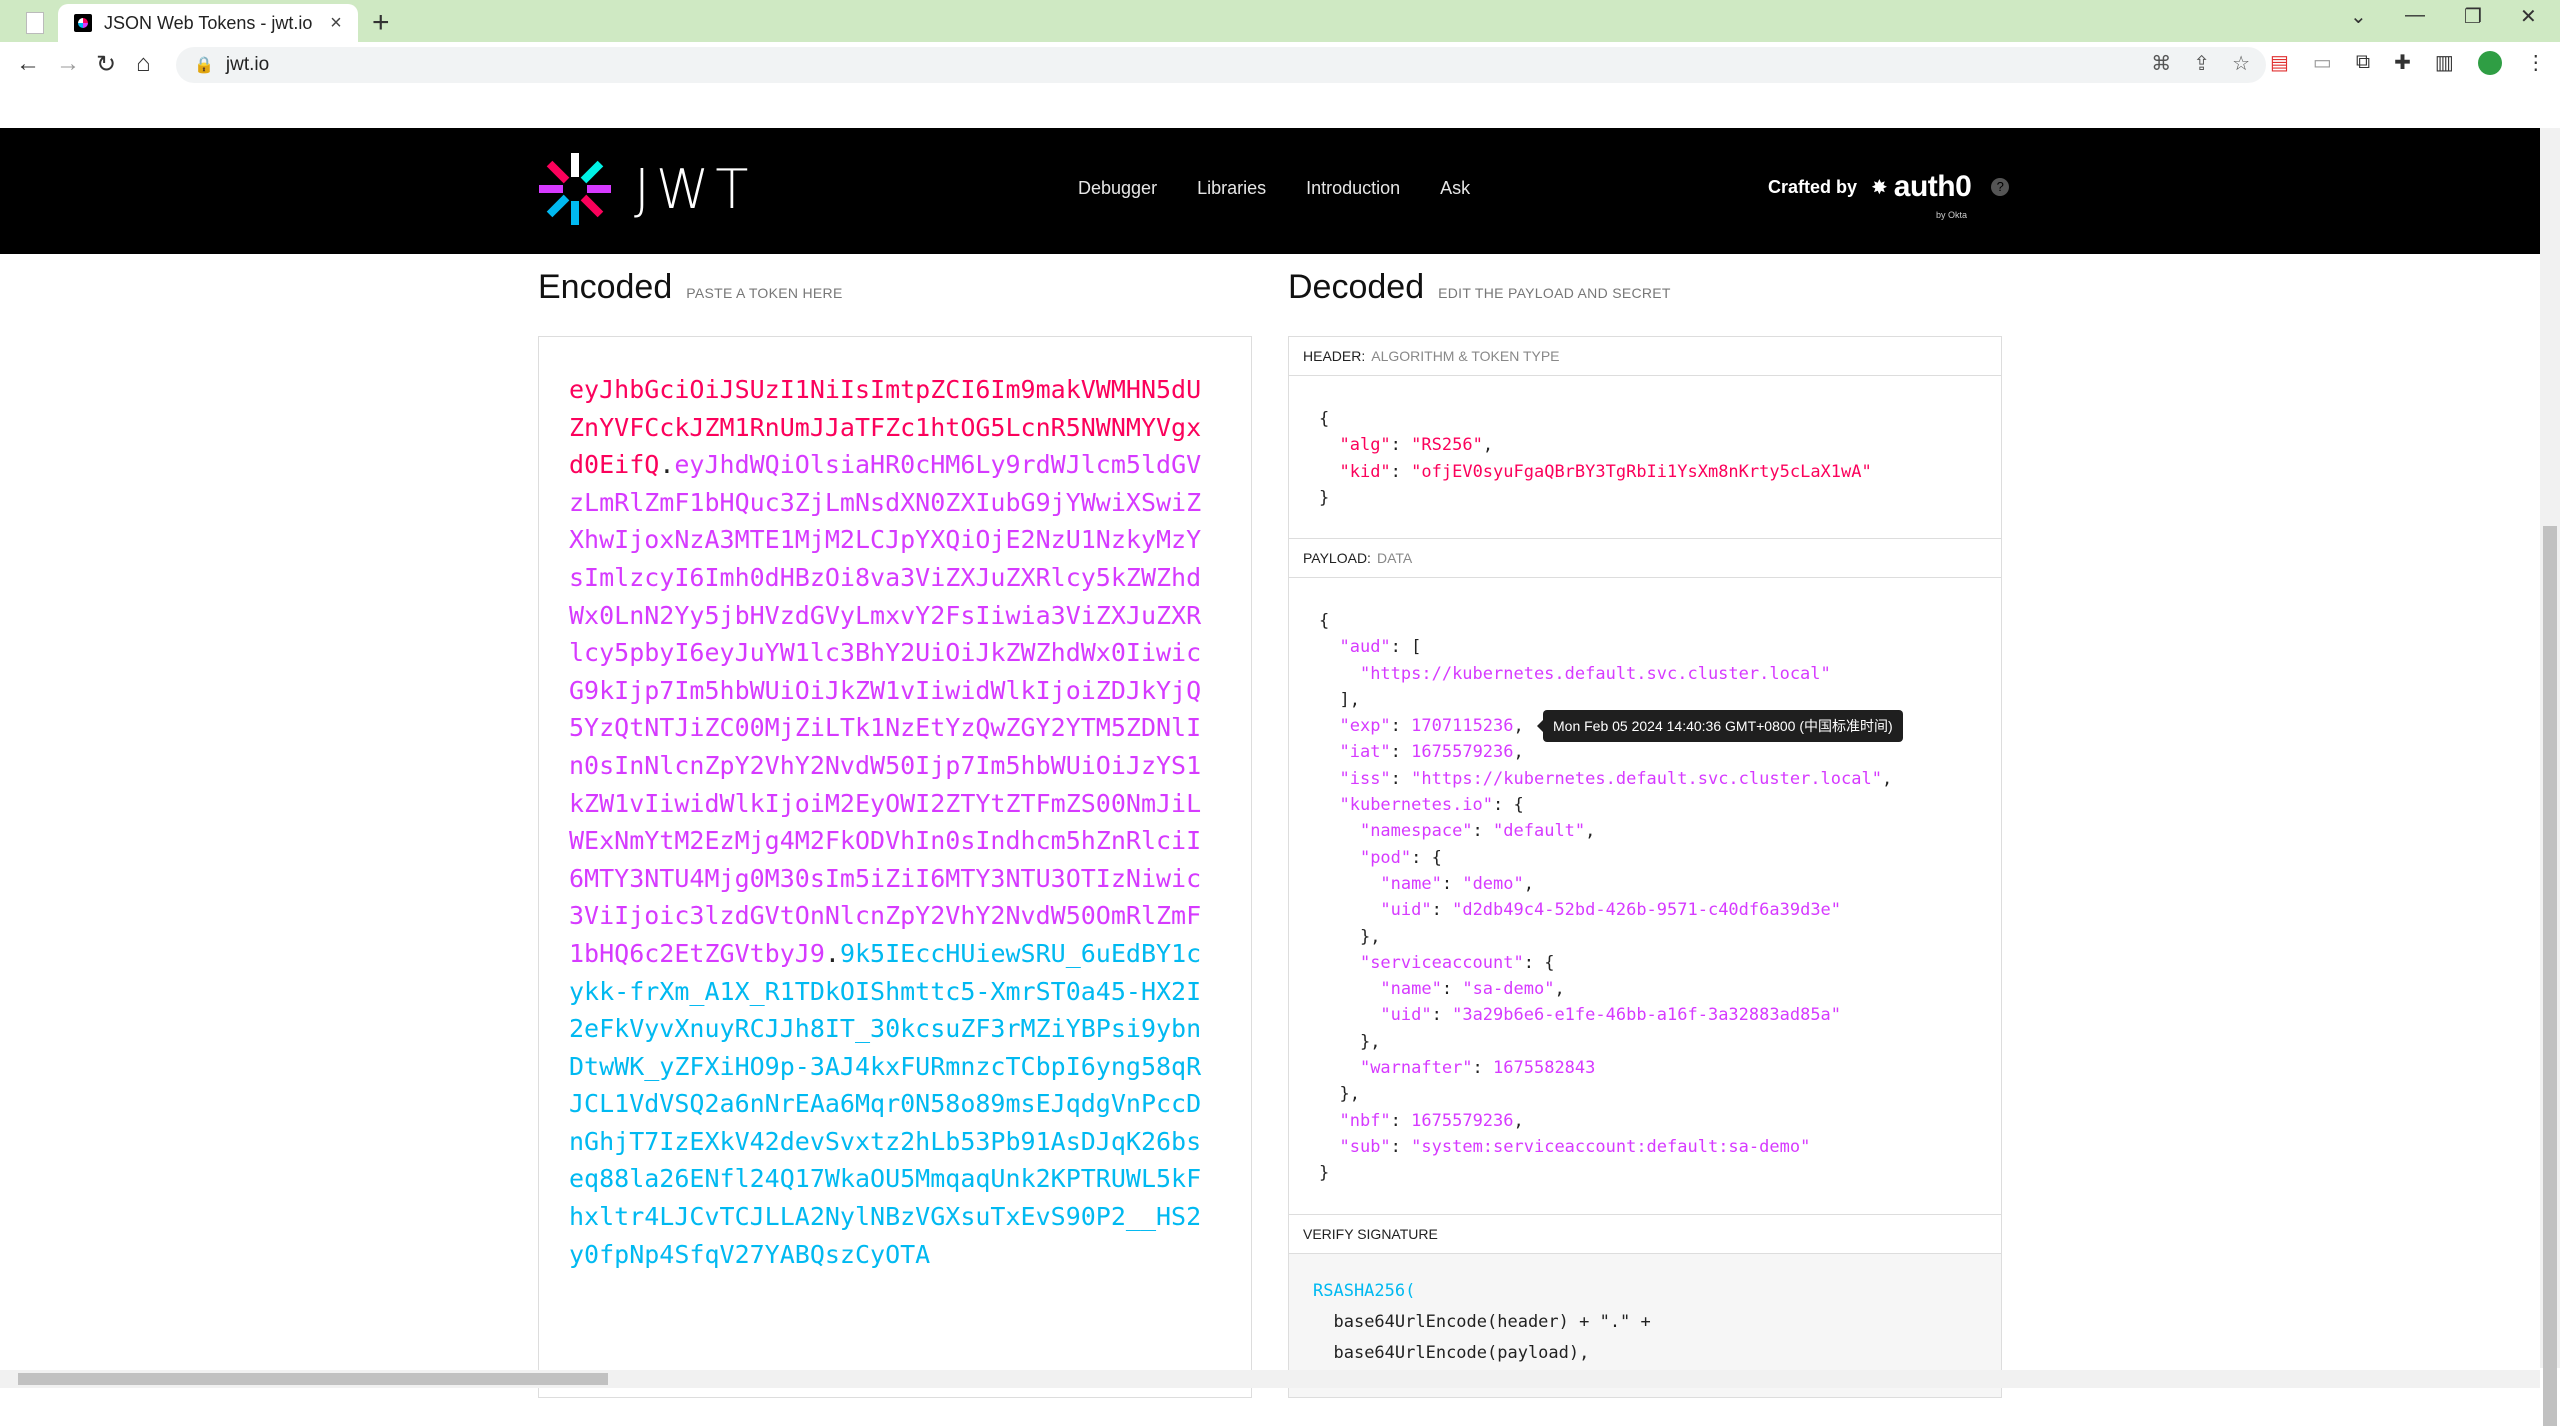 The width and height of the screenshot is (2560, 1426). I want to click on tab-title: JSON Web Tokens - jwt.io, so click(208, 22).